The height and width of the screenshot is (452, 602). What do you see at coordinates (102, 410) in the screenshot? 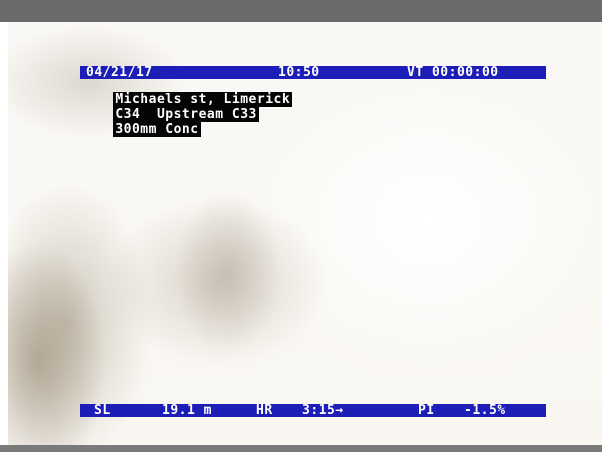
I see `osd-sl-label: SL` at bounding box center [102, 410].